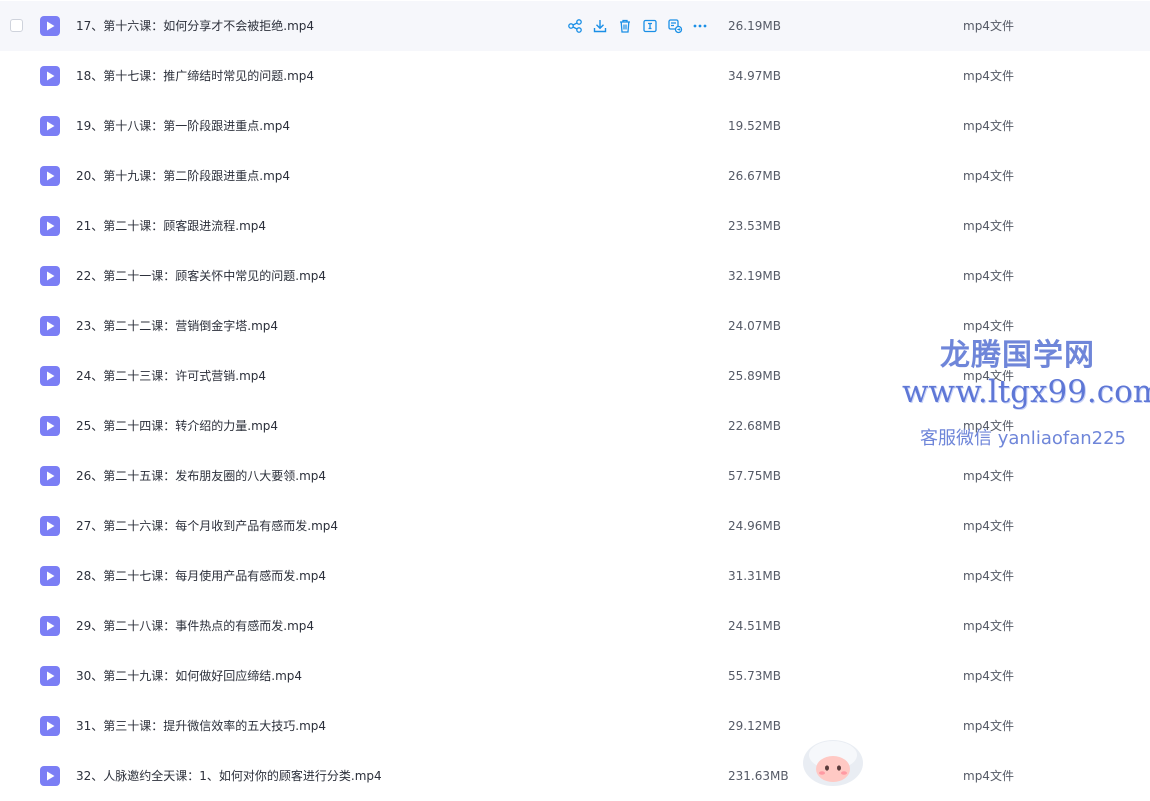 The height and width of the screenshot is (801, 1150). Describe the element at coordinates (575, 576) in the screenshot. I see `file-row: 28、第二十七课：每月使用产品有感而发.mp4 31.31MB mp4文件` at that location.